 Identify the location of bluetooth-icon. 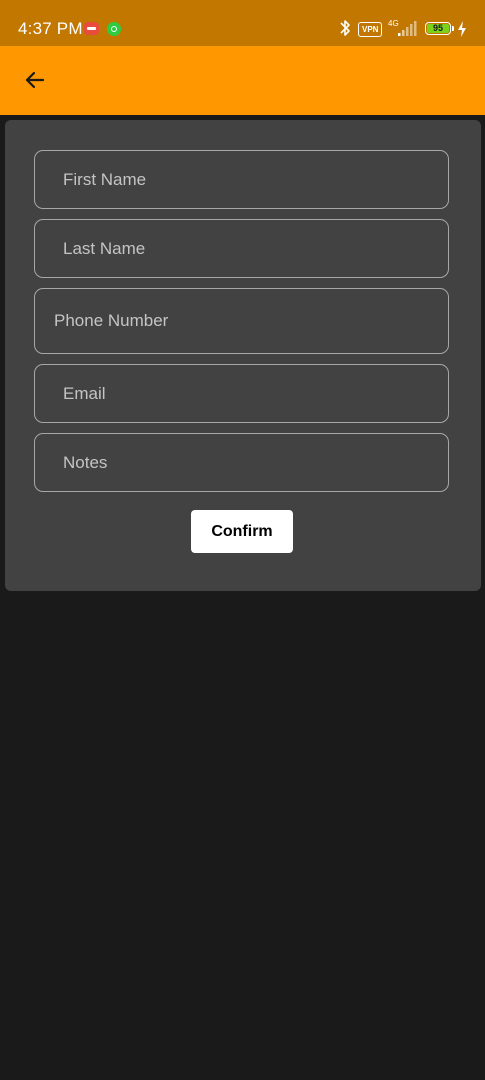
(345, 28).